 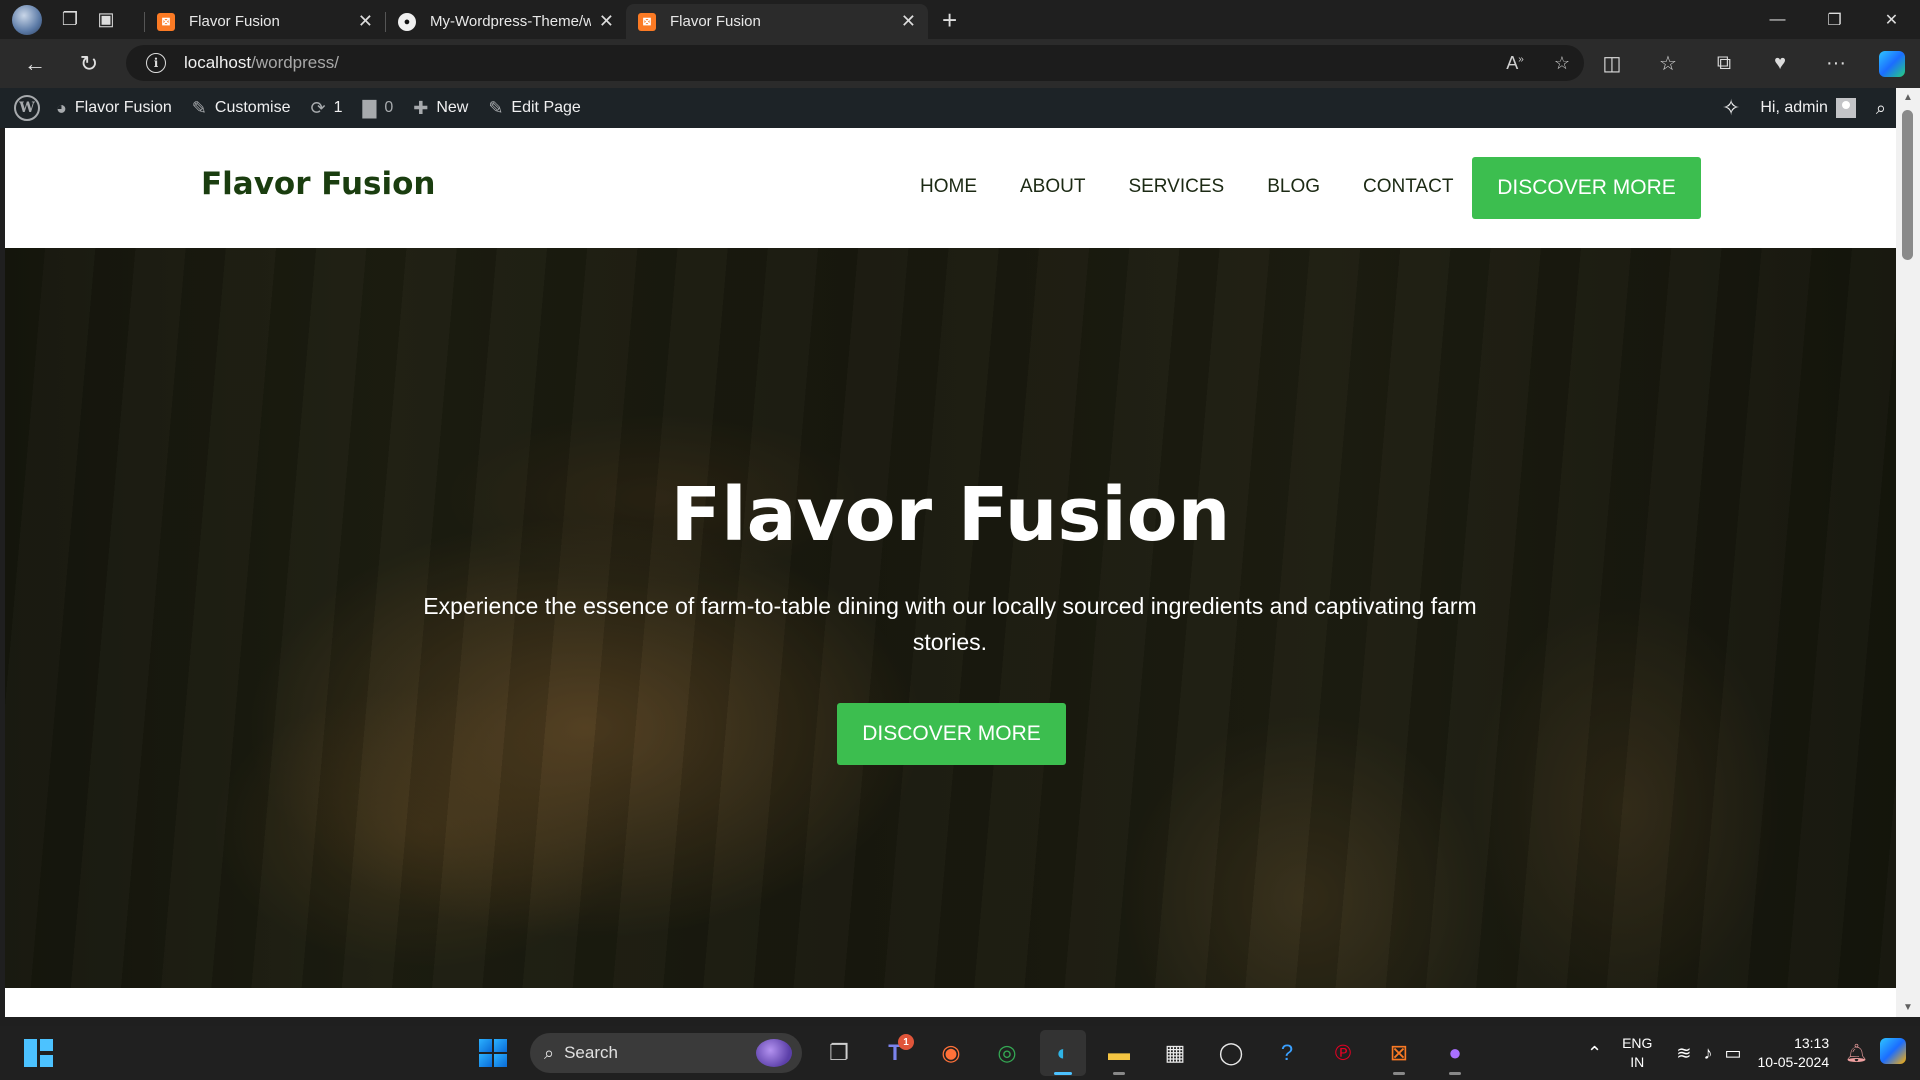 What do you see at coordinates (1845, 108) in the screenshot?
I see `user-avatar` at bounding box center [1845, 108].